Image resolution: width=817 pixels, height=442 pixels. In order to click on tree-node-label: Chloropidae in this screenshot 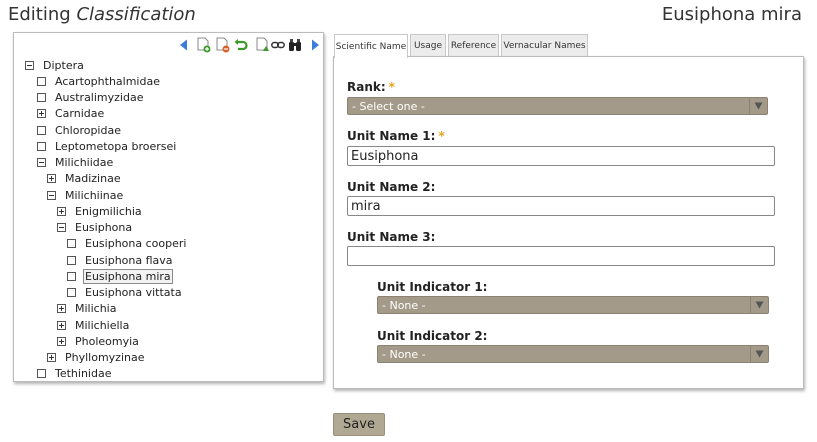, I will do `click(88, 130)`.